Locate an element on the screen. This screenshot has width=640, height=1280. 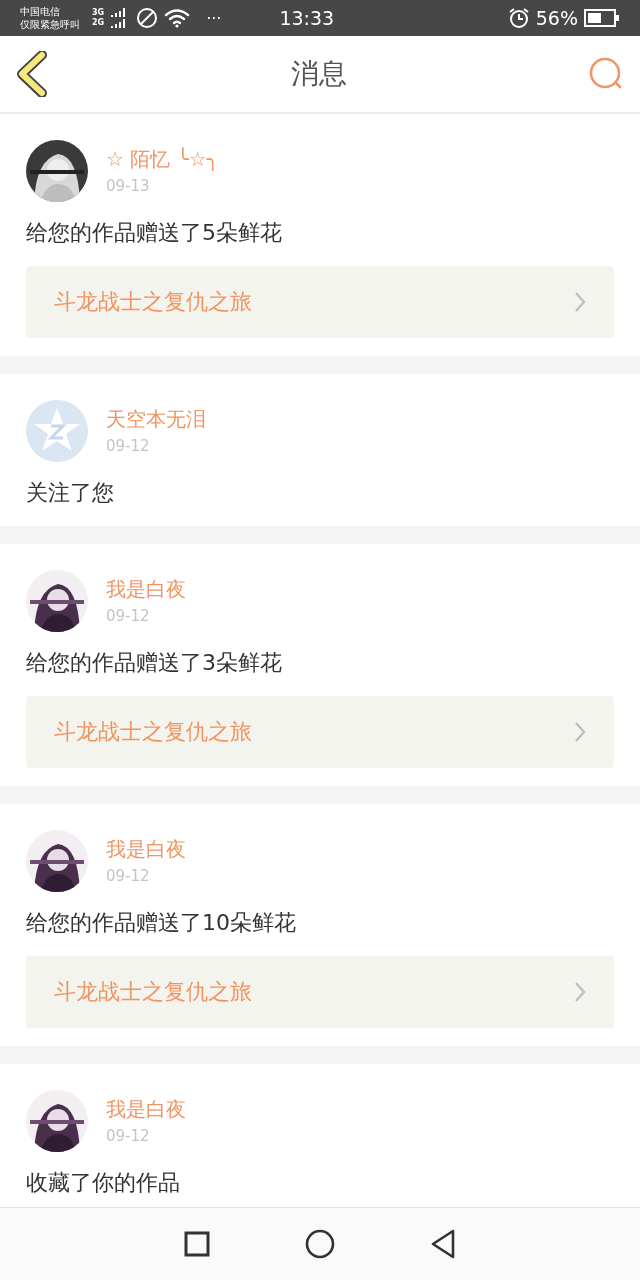
carrier-name: 中国电信 is located at coordinates (40, 11).